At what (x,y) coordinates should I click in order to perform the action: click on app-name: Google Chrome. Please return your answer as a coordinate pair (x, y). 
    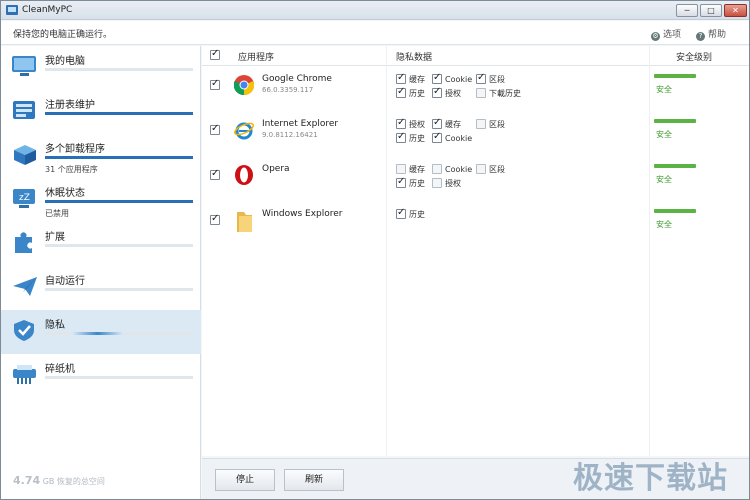
    Looking at the image, I should click on (297, 79).